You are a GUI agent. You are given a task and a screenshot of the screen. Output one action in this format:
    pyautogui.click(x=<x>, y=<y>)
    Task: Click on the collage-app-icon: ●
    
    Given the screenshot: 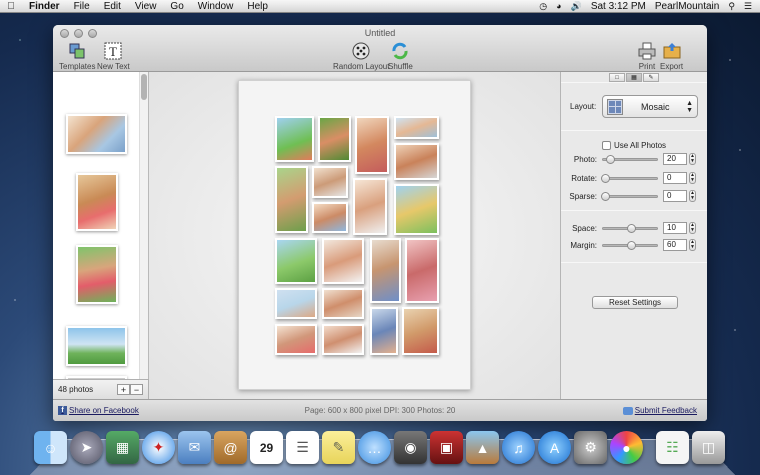 What is the action you would take?
    pyautogui.click(x=626, y=447)
    